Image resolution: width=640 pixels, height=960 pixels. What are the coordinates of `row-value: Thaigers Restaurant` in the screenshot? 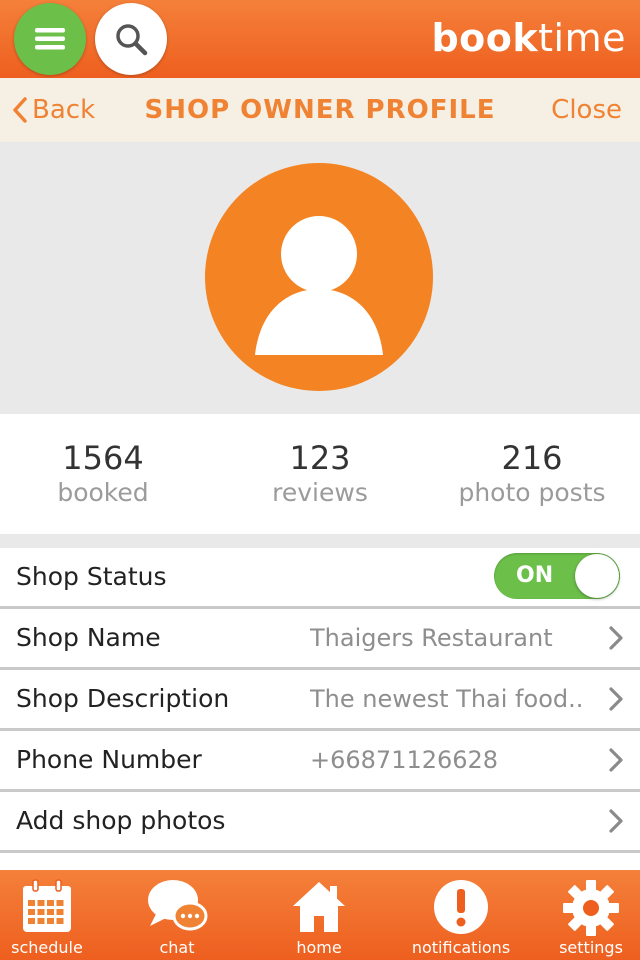 It's located at (431, 638).